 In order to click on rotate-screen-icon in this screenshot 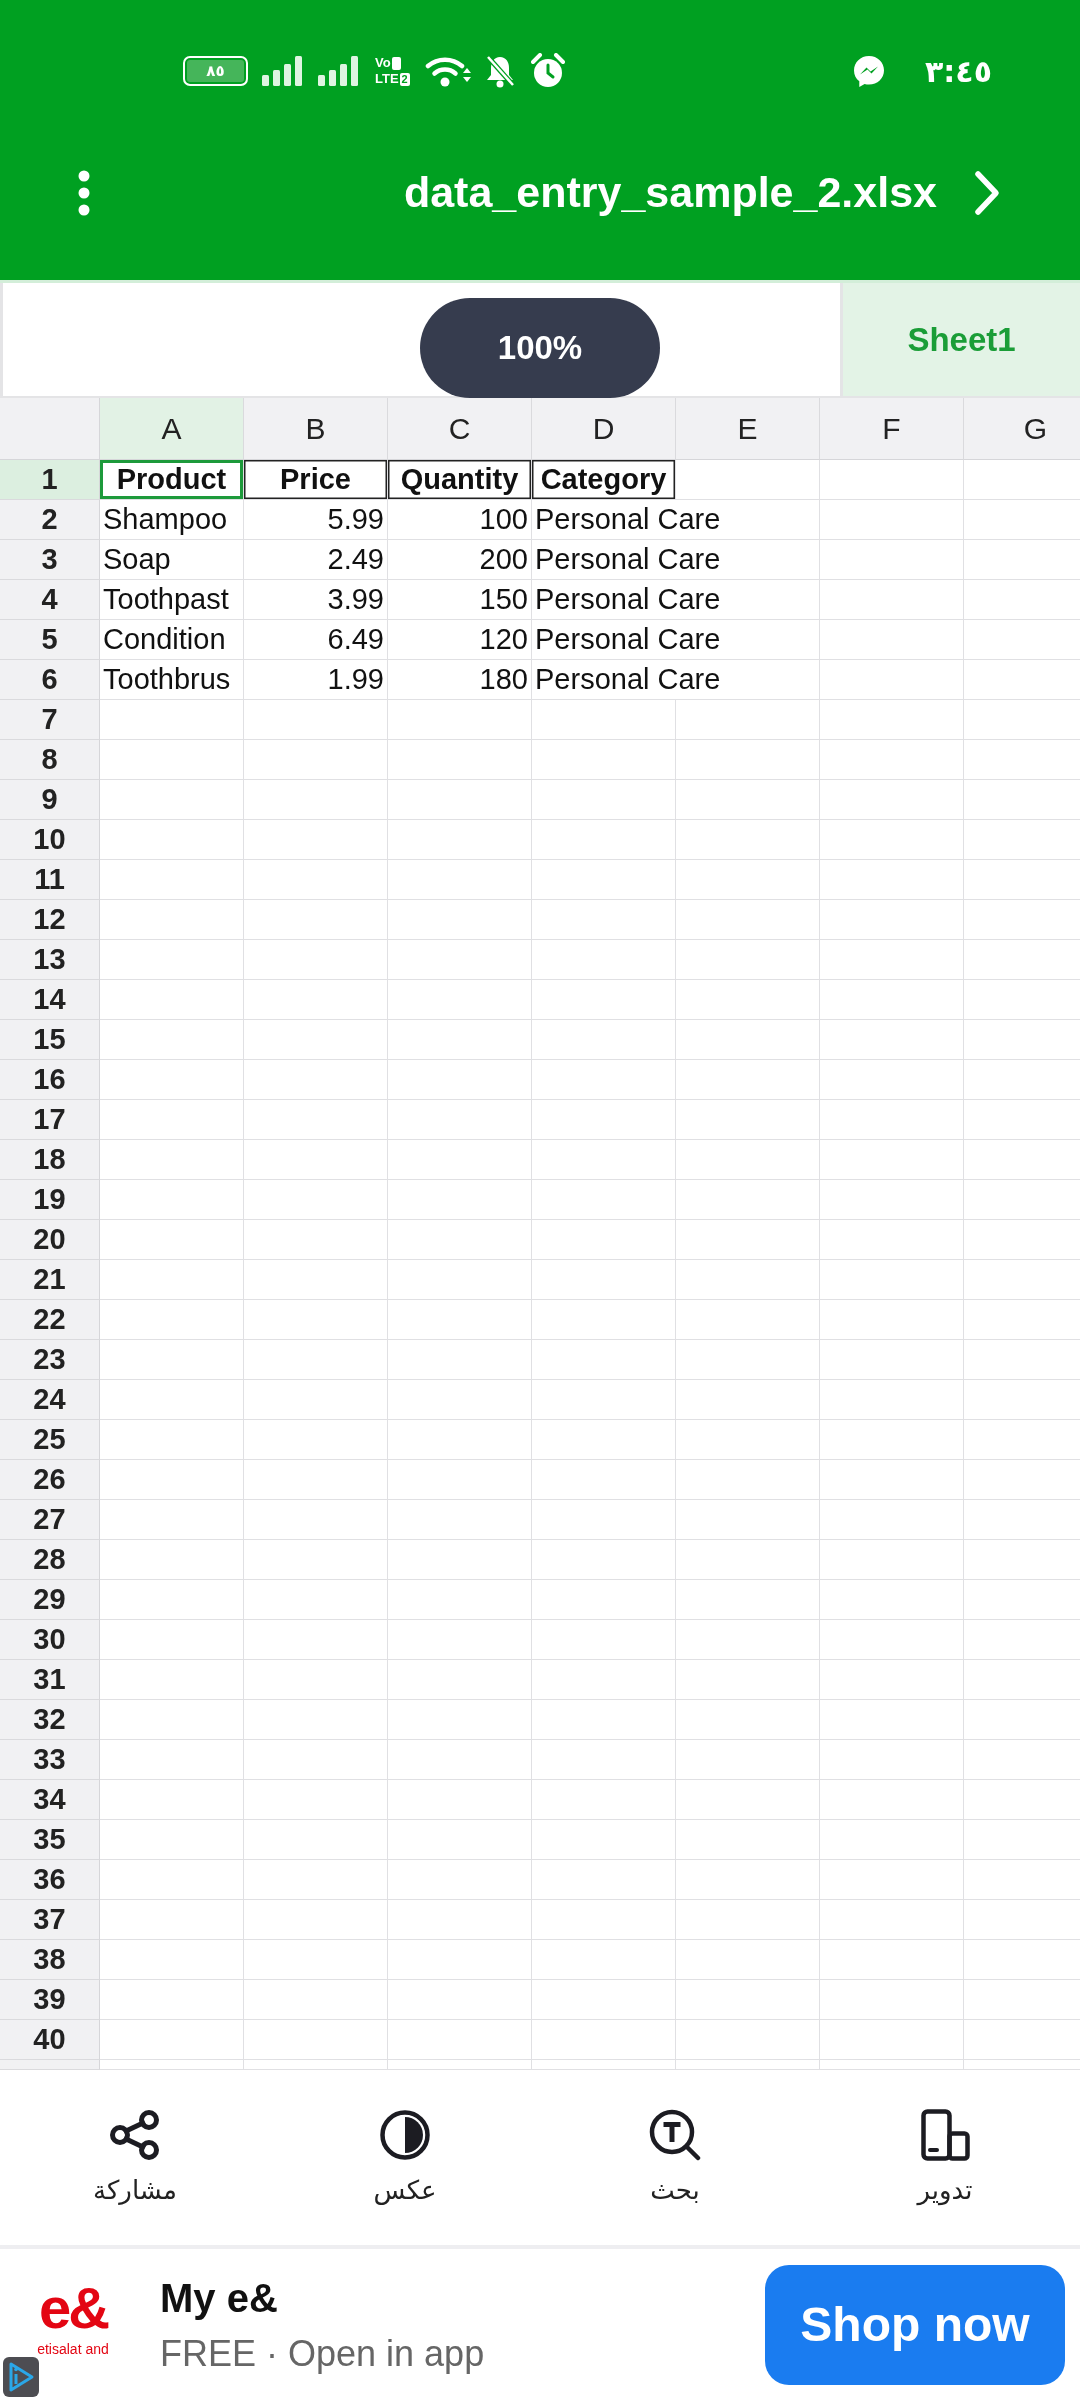, I will do `click(945, 2135)`.